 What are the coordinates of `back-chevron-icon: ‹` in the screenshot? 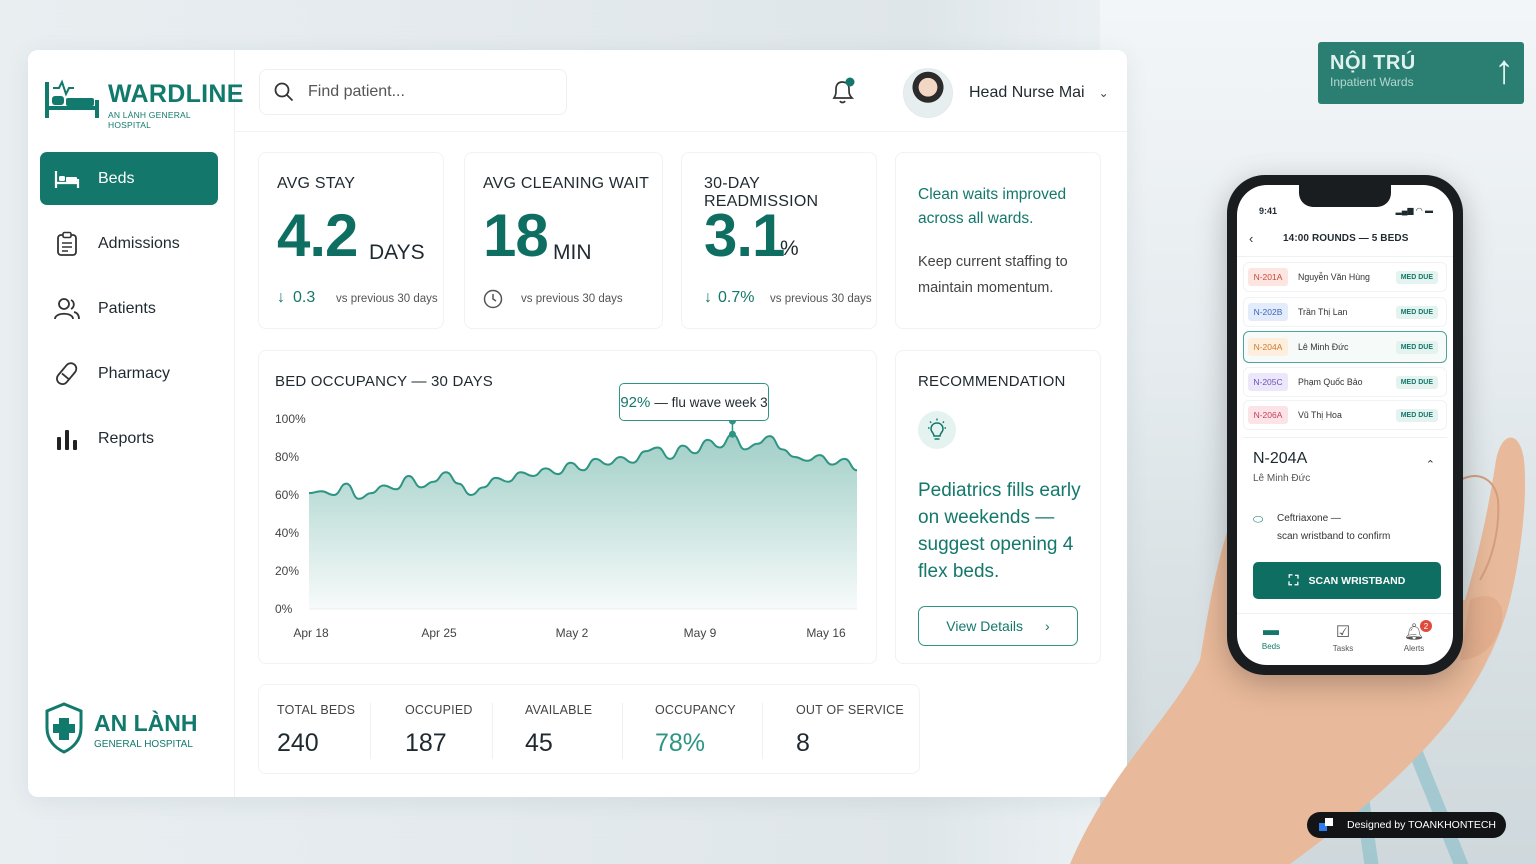 It's located at (1251, 238).